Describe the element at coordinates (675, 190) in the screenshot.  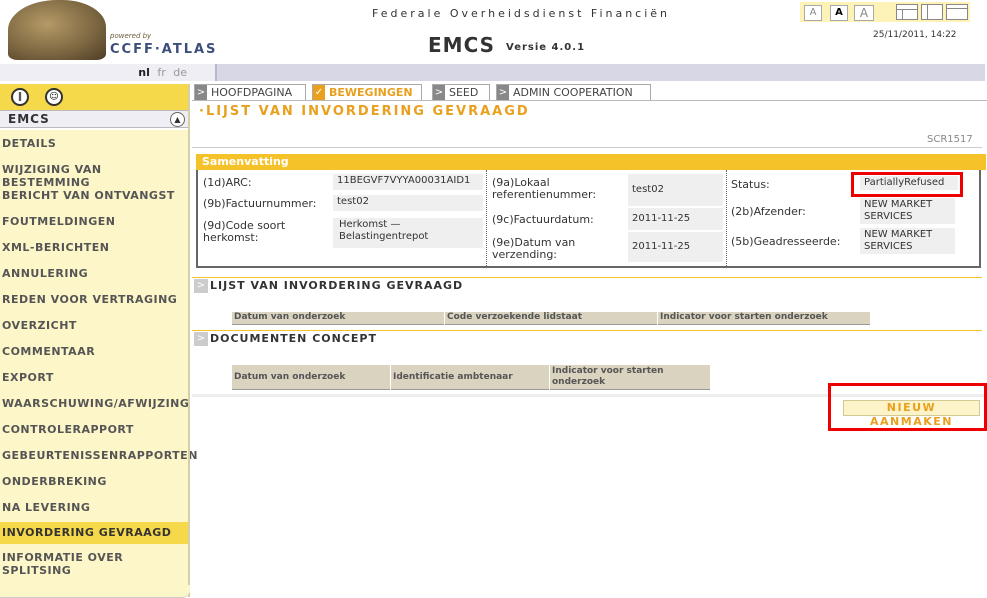
I see `local-reference-value: test02` at that location.